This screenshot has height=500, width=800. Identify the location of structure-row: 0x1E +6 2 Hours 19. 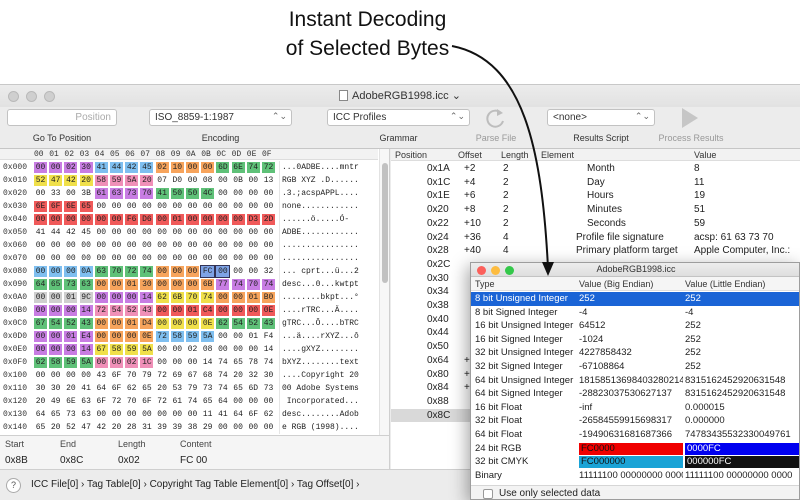
(595, 196).